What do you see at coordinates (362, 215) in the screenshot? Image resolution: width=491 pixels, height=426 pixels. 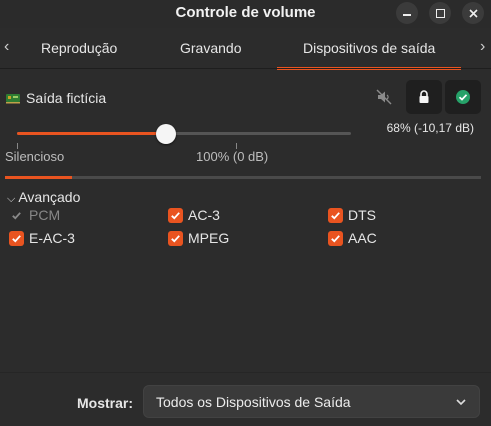 I see `format-label: DTS` at bounding box center [362, 215].